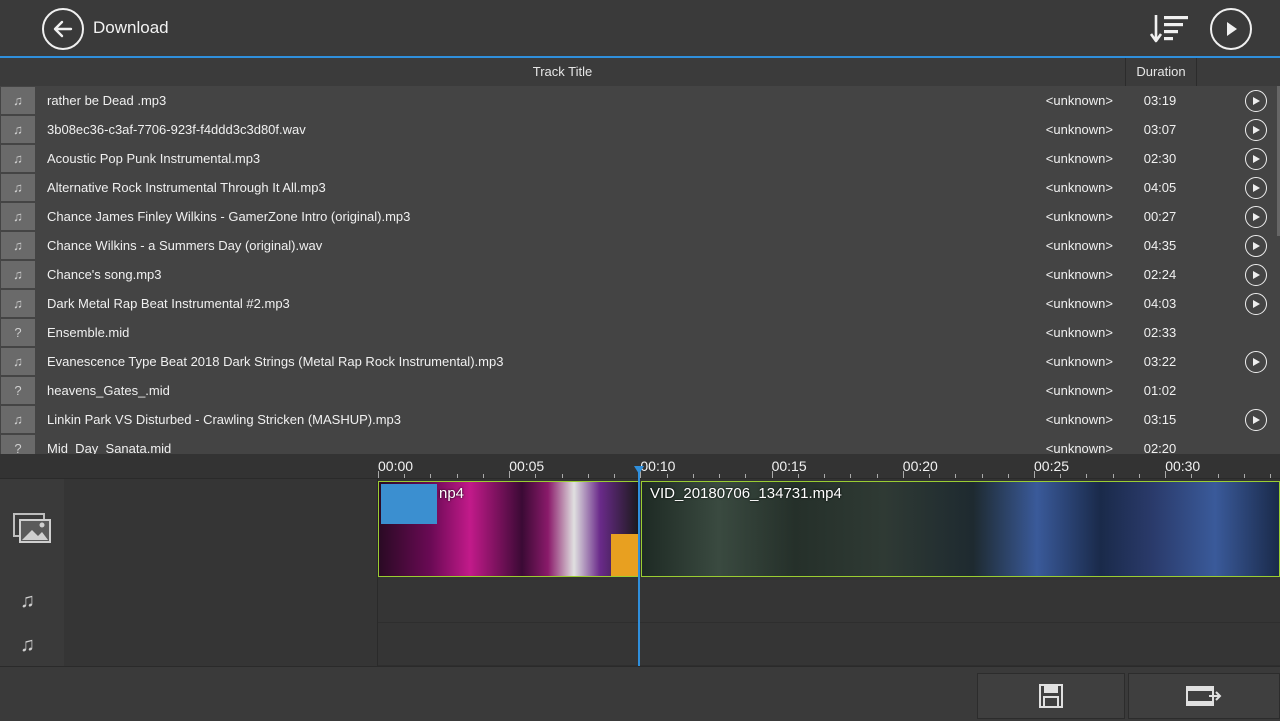 This screenshot has height=721, width=1280. Describe the element at coordinates (1160, 447) in the screenshot. I see `track-duration: 02:20` at that location.